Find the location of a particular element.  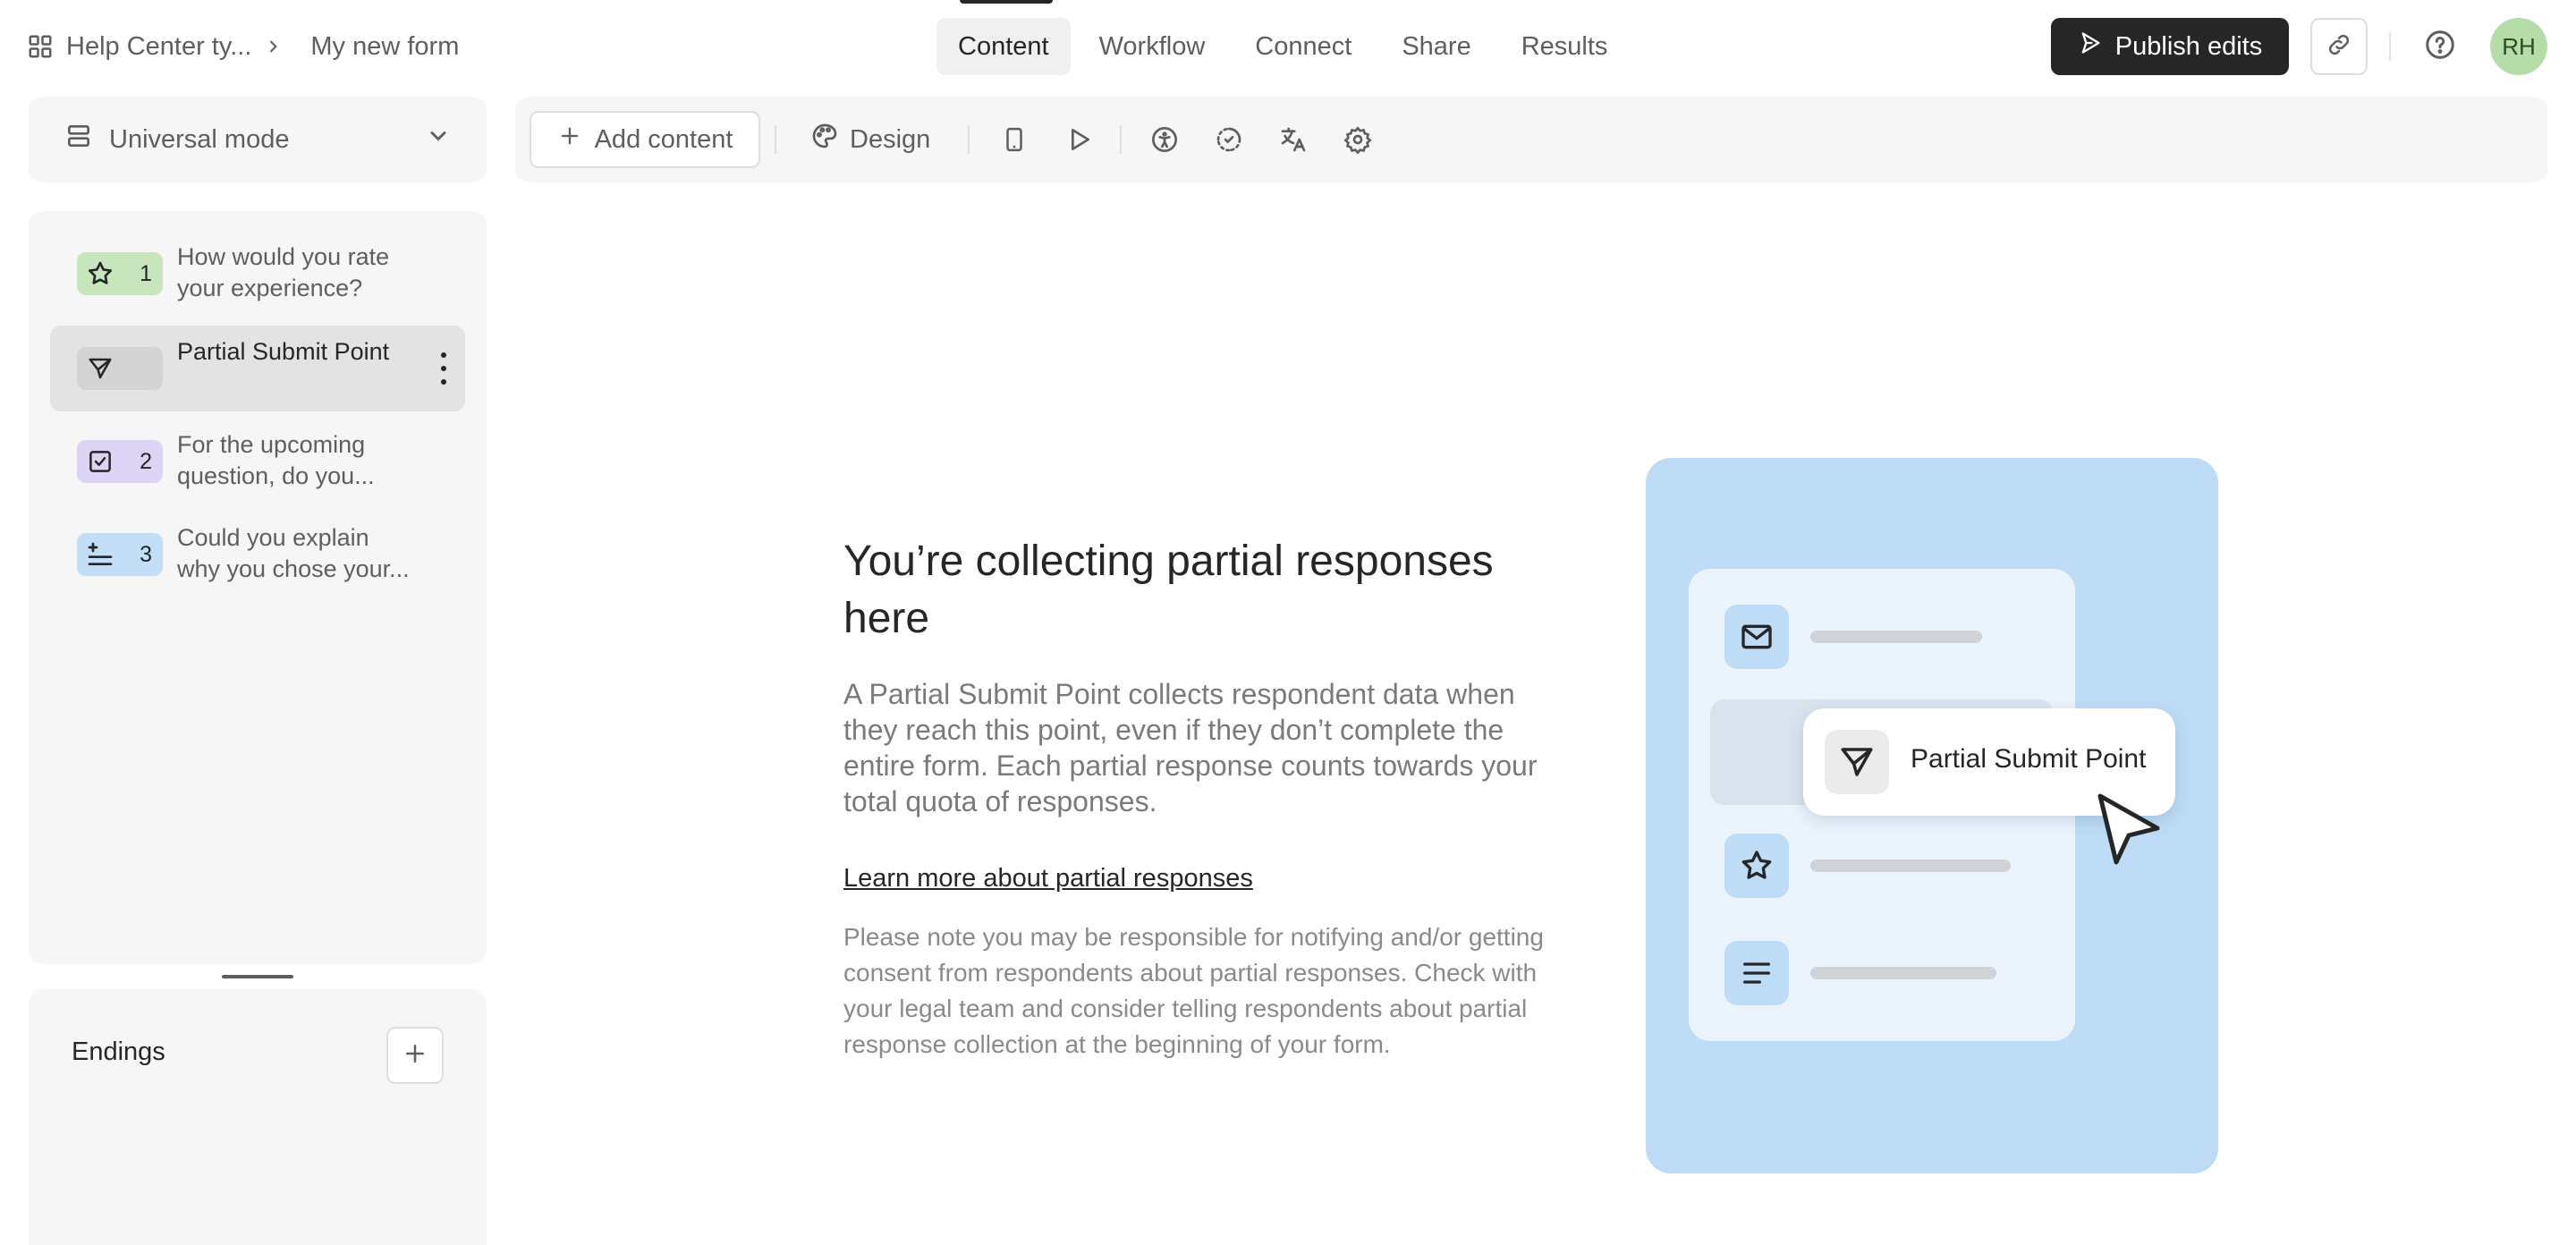

text-lines-icon is located at coordinates (1756, 973).